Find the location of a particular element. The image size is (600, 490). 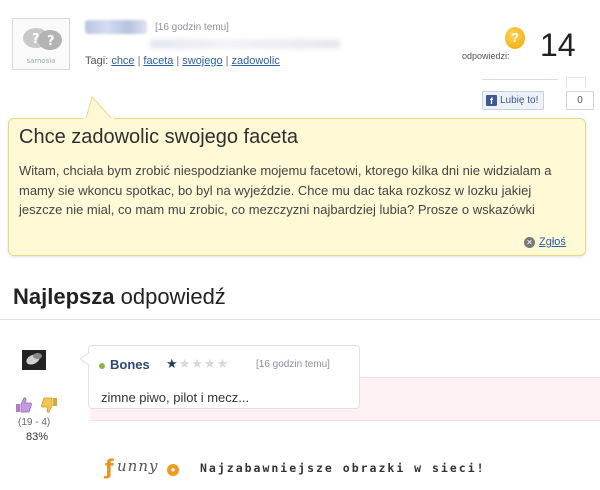

asker-username-redacted is located at coordinates (116, 27).